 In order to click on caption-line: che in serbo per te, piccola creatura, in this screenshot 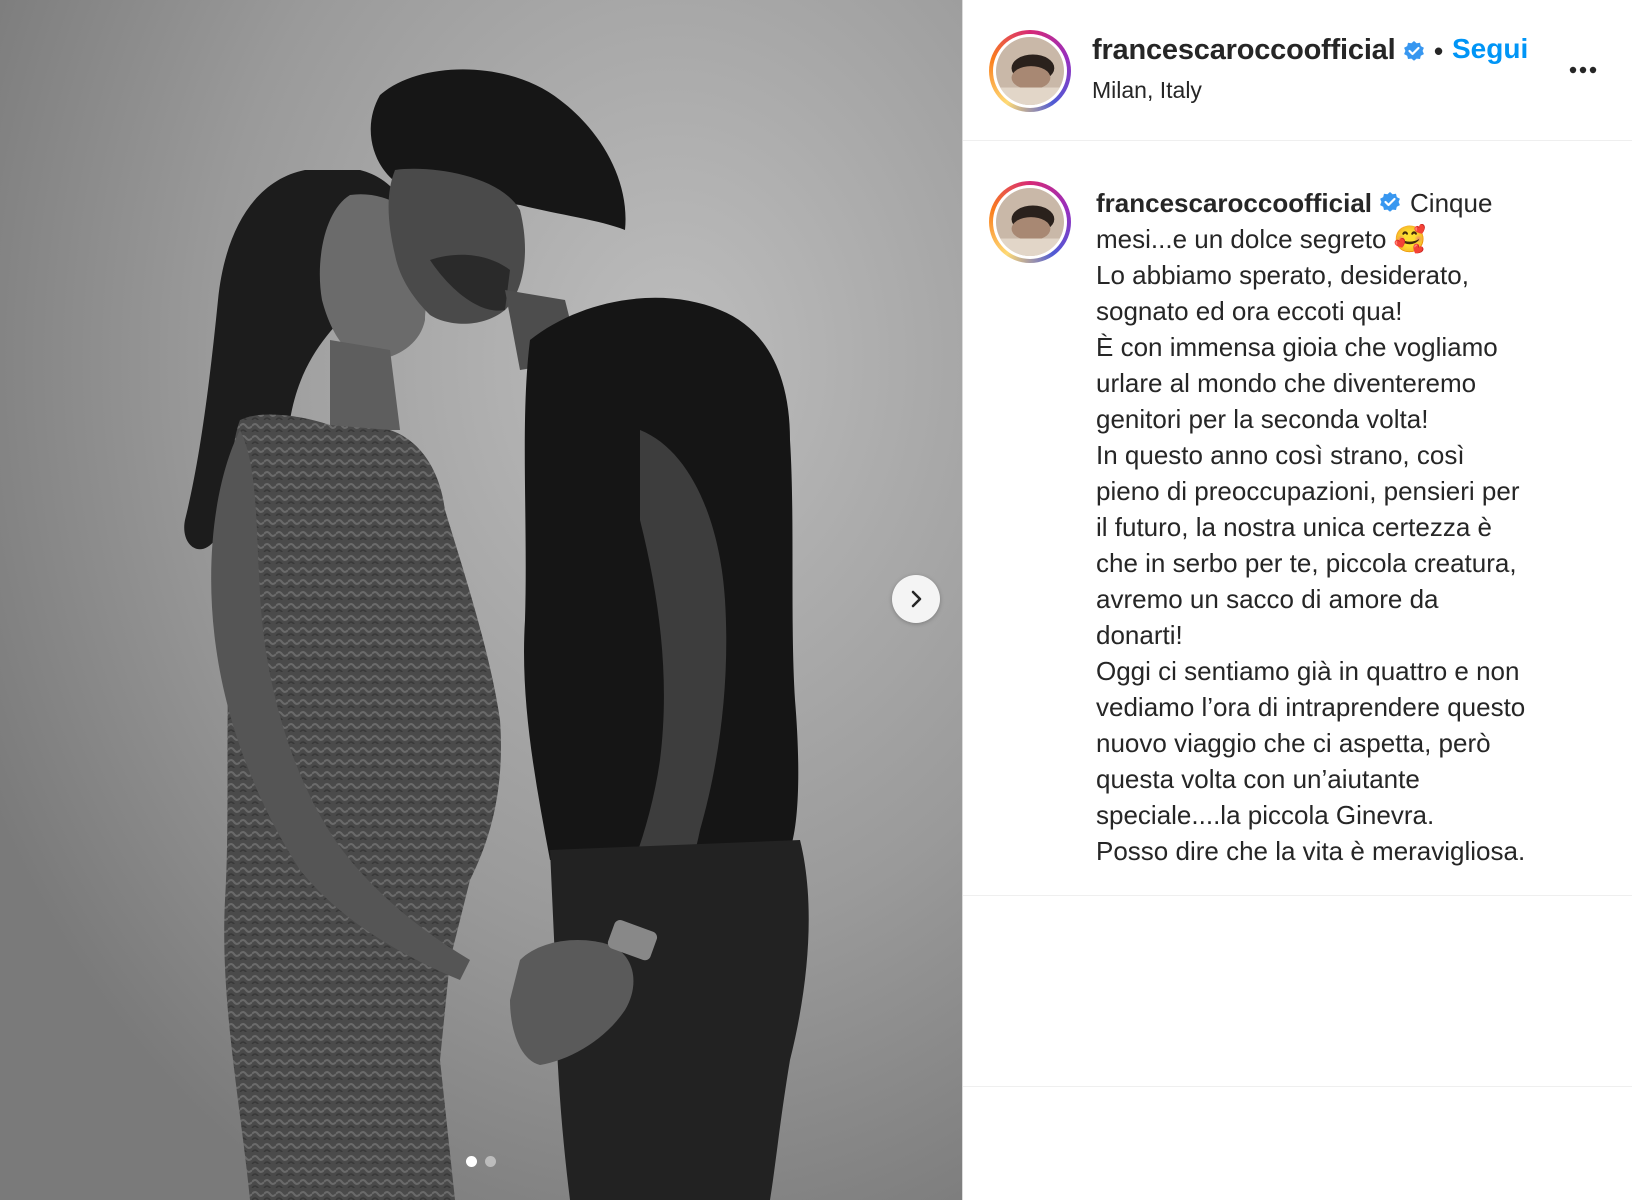, I will do `click(1306, 563)`.